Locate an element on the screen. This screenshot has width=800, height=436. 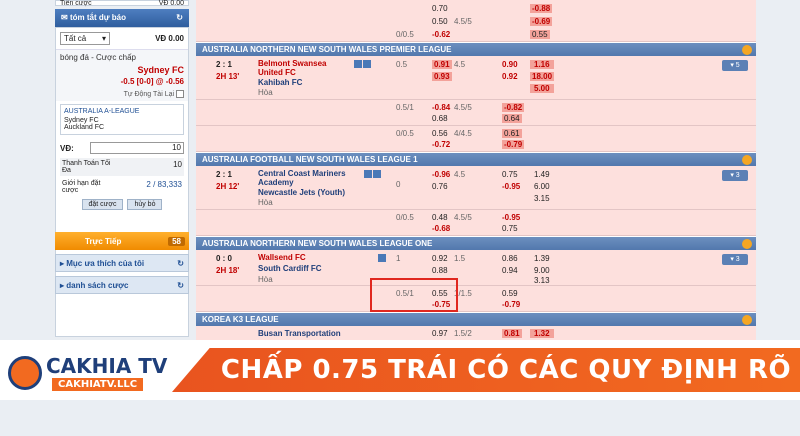
odds-value: 0.50 is located at coordinates (440, 21).